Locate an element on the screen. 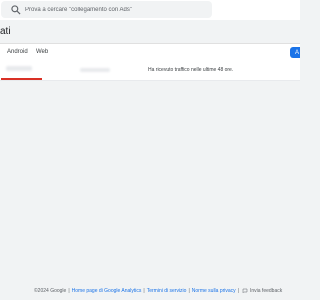  footer-link-privacy: Norme sulla privacy is located at coordinates (214, 291).